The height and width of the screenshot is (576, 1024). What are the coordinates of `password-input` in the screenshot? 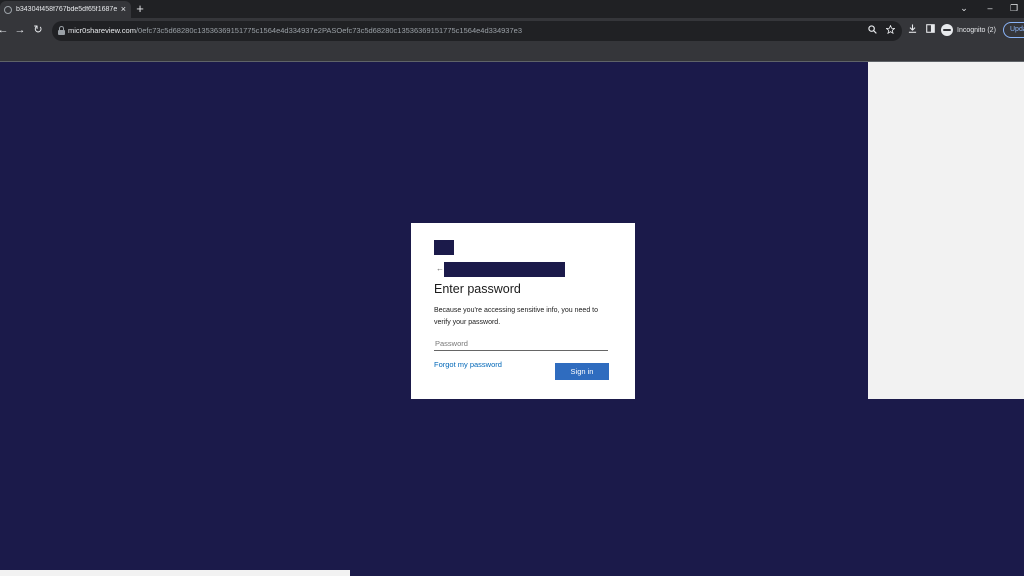 It's located at (521, 344).